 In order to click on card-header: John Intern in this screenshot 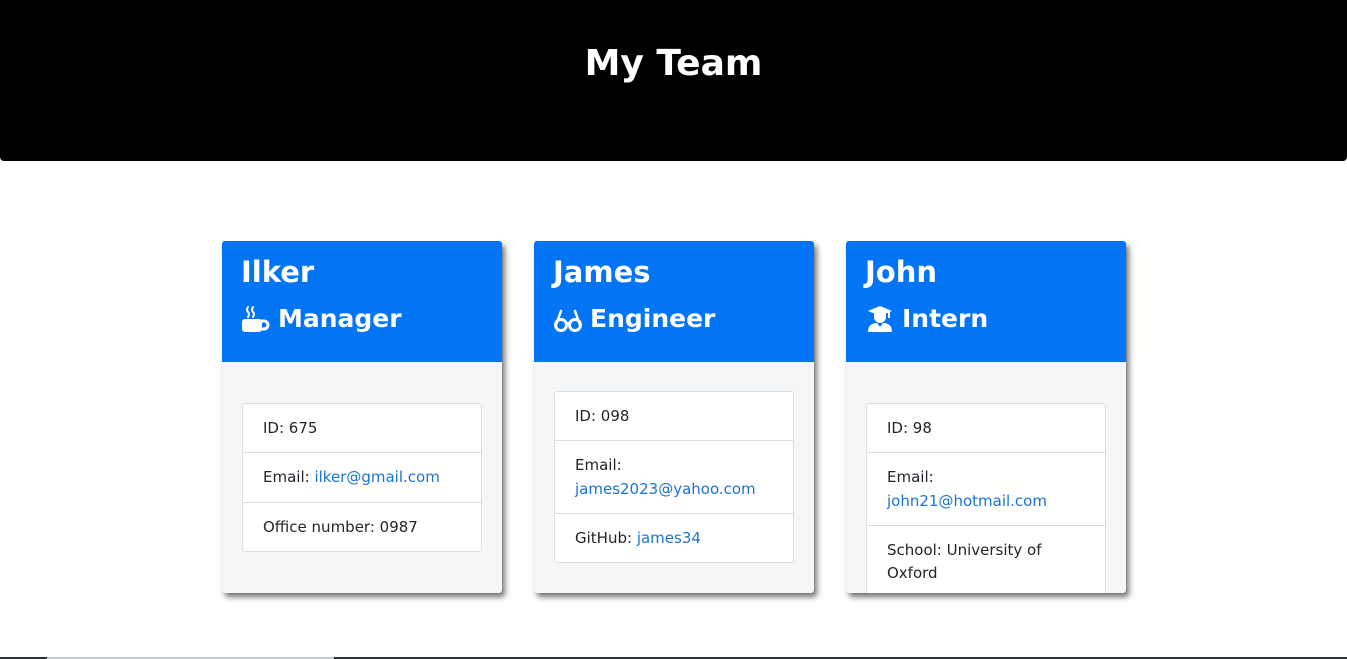, I will do `click(986, 301)`.